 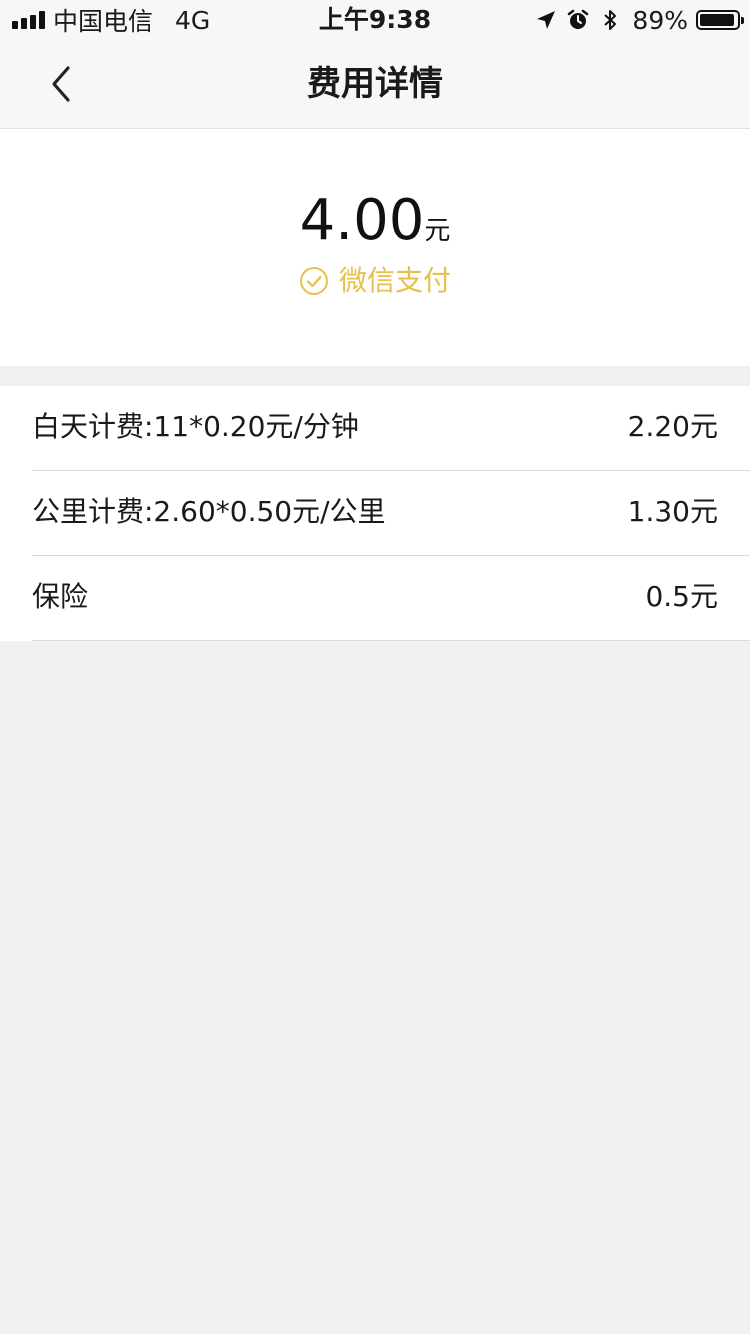 I want to click on total-amount: 4.00元, so click(x=375, y=221).